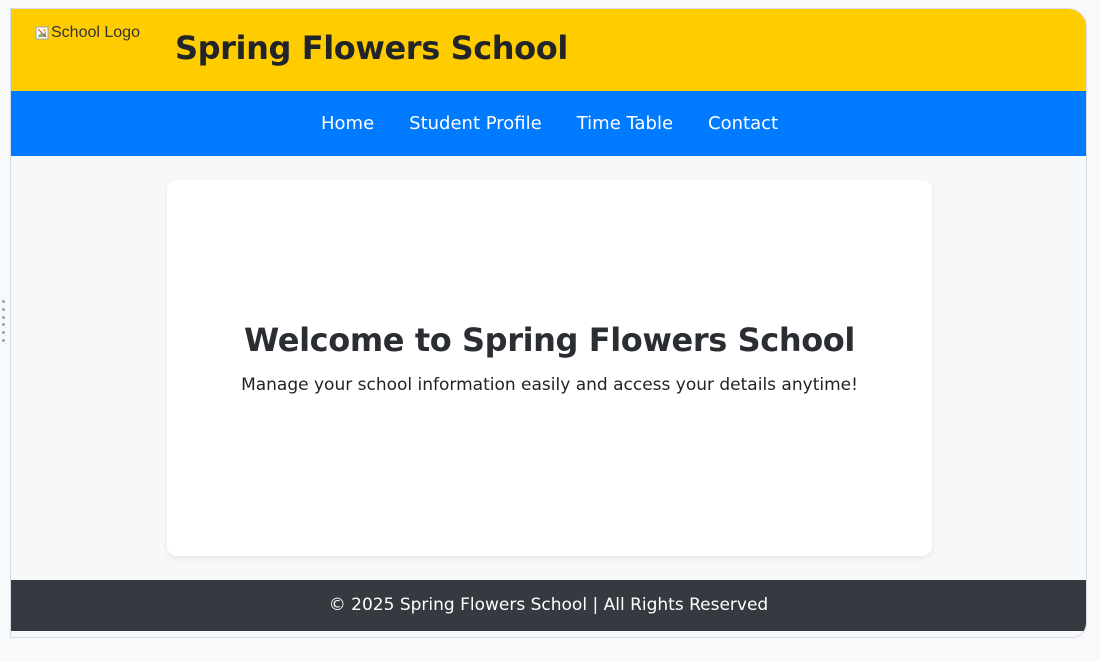 This screenshot has width=1100, height=662. I want to click on site-title: Spring Flowers School, so click(371, 48).